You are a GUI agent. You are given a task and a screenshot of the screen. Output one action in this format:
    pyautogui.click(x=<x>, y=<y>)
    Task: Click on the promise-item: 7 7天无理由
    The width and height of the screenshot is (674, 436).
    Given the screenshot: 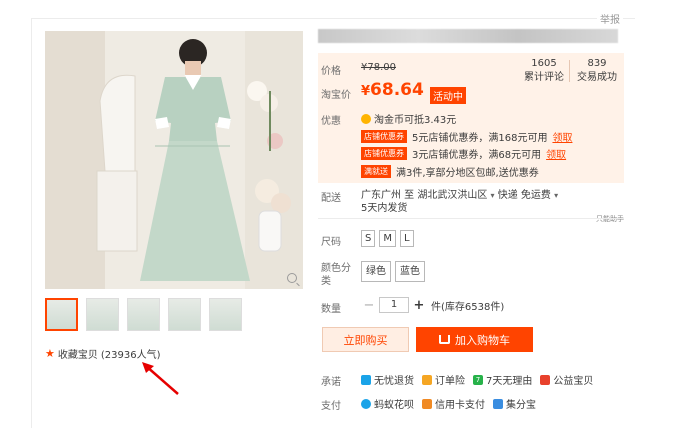 What is the action you would take?
    pyautogui.click(x=502, y=379)
    